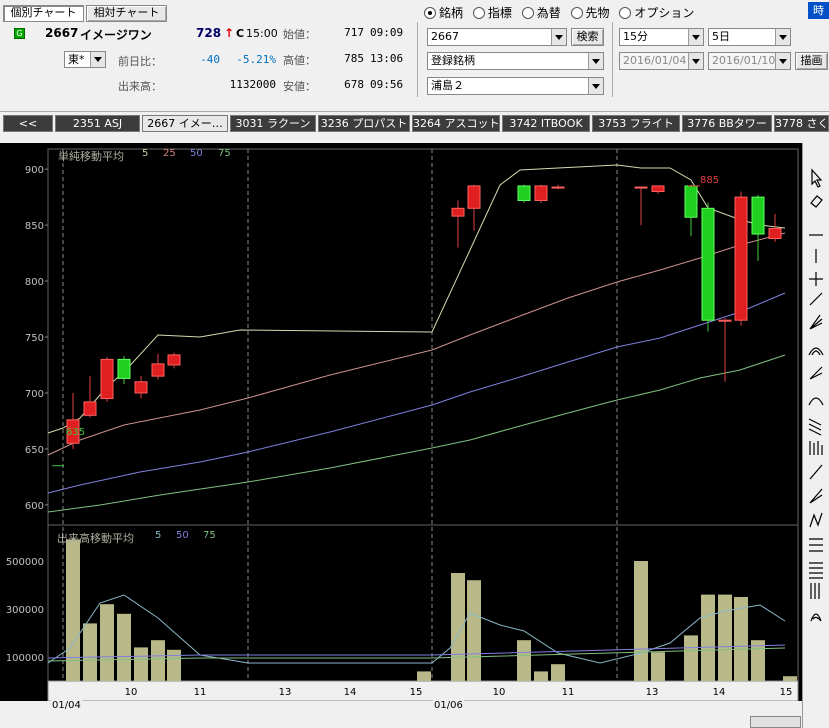 This screenshot has height=728, width=829. Describe the element at coordinates (387, 84) in the screenshot. I see `low-time: 09:56` at that location.